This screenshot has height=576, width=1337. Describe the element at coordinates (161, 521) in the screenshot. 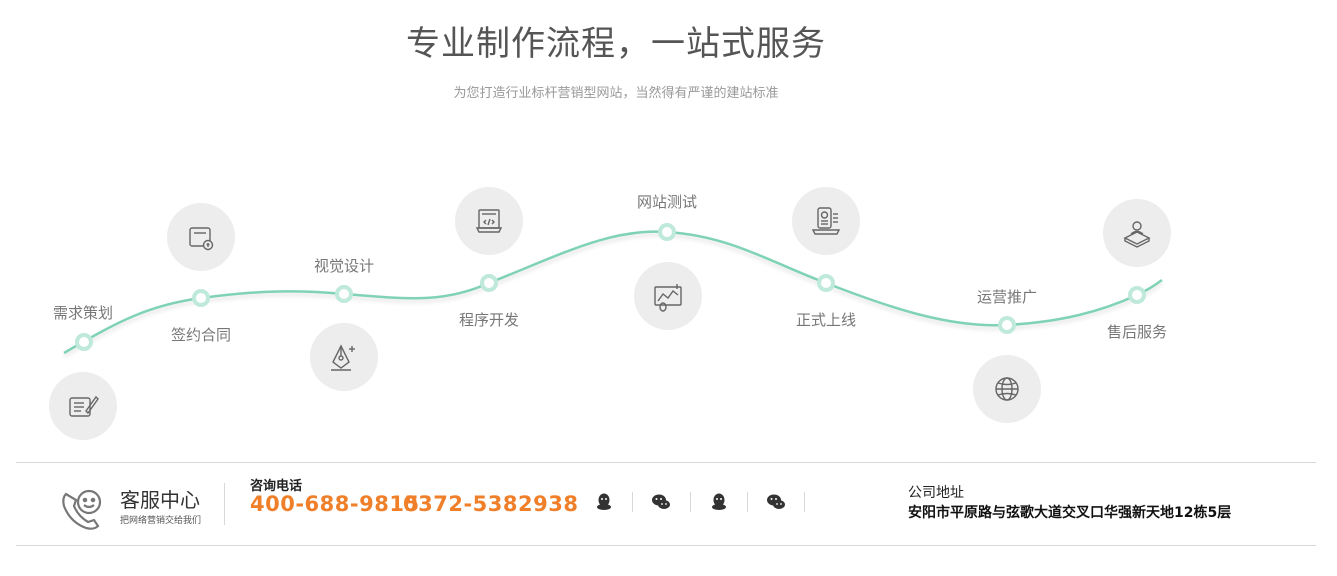

I see `service-center-subtitle: 把网络营销交给我们` at that location.